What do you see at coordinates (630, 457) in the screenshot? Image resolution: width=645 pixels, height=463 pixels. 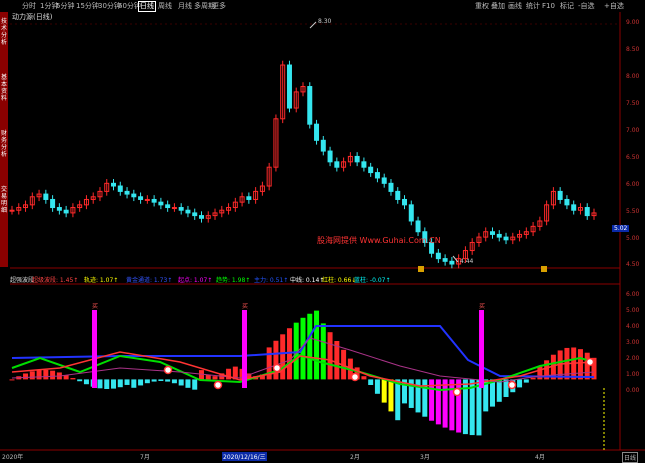 I see `period-label: 日线` at bounding box center [630, 457].